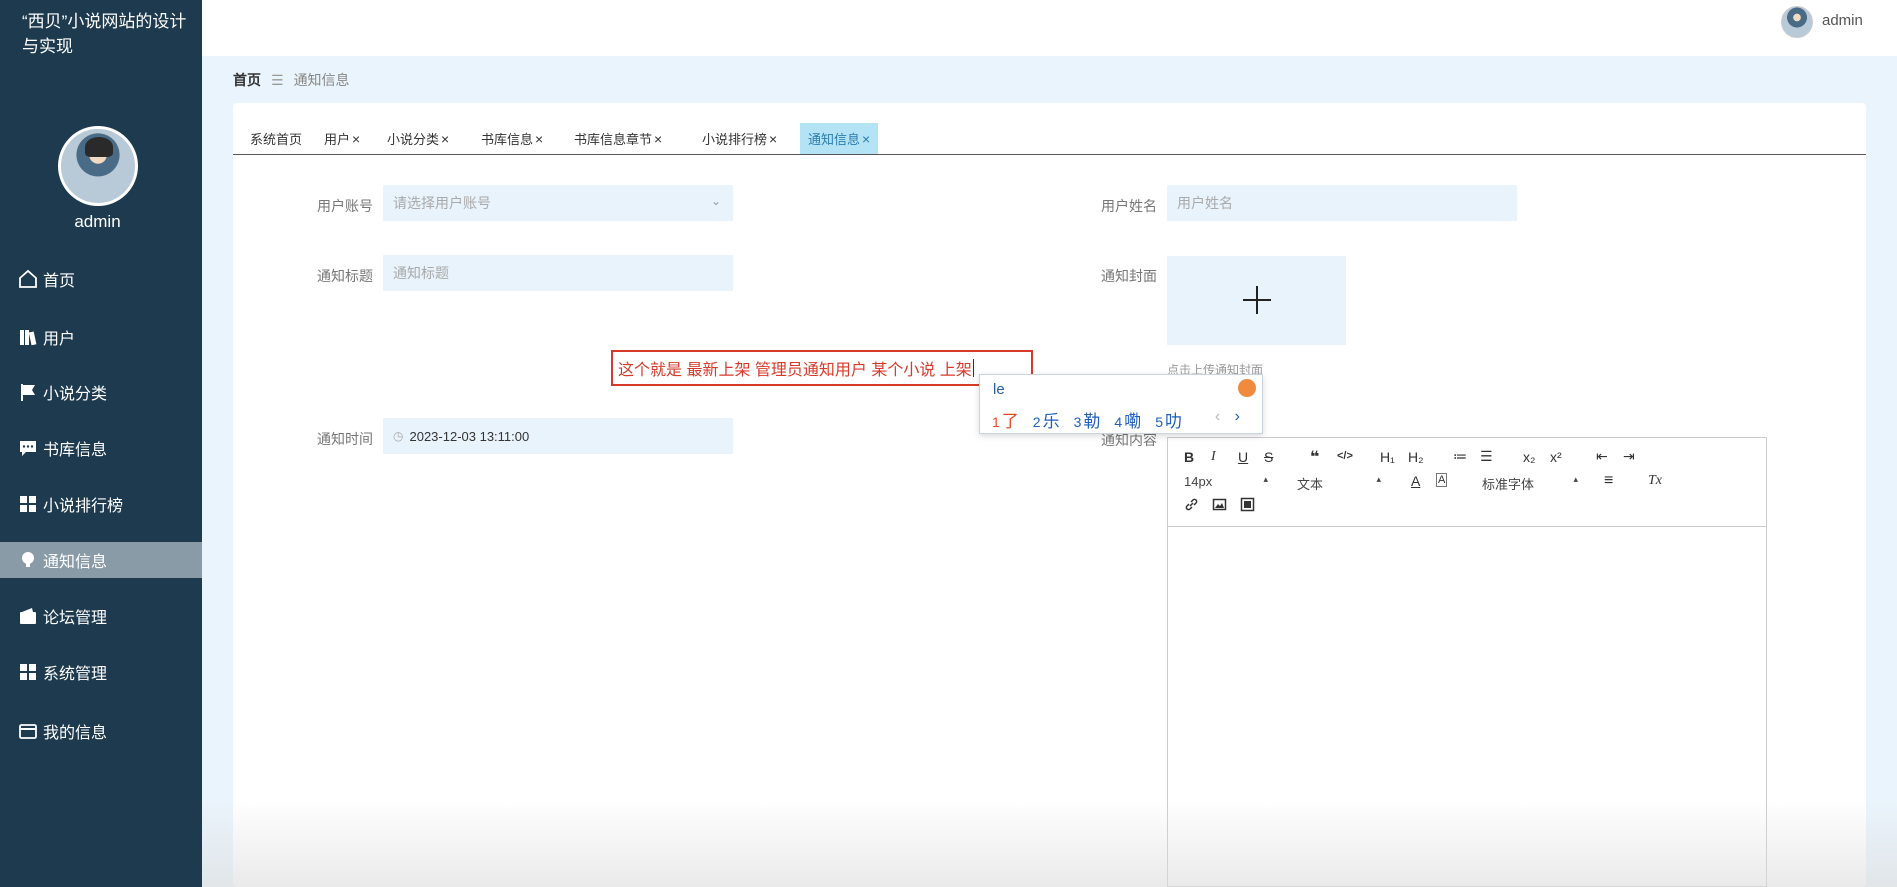 The width and height of the screenshot is (1897, 887). I want to click on chevron-right-icon: ›, so click(1237, 416).